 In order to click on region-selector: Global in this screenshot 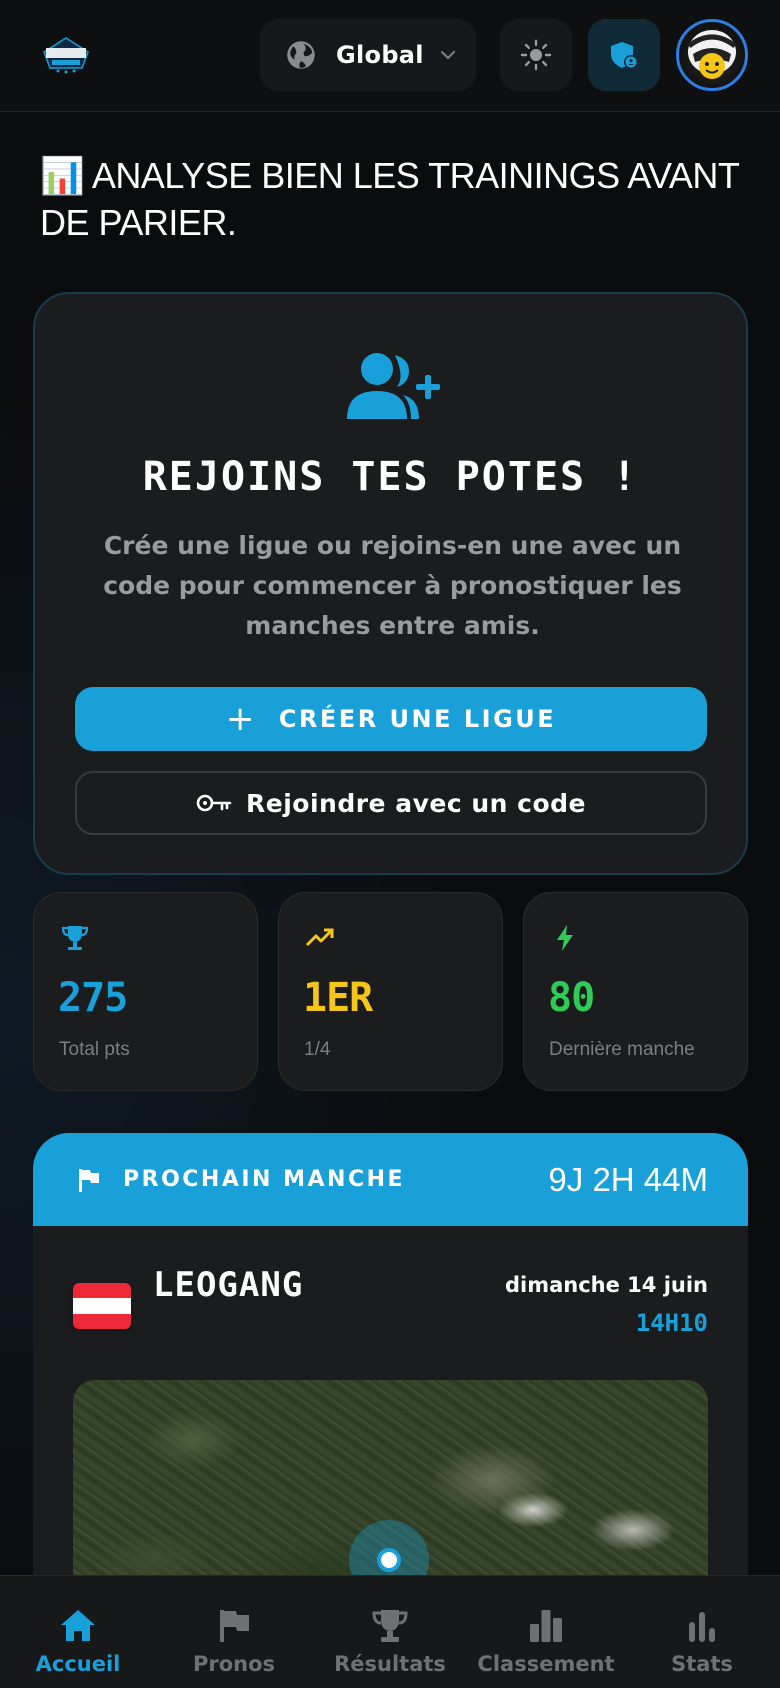, I will do `click(368, 55)`.